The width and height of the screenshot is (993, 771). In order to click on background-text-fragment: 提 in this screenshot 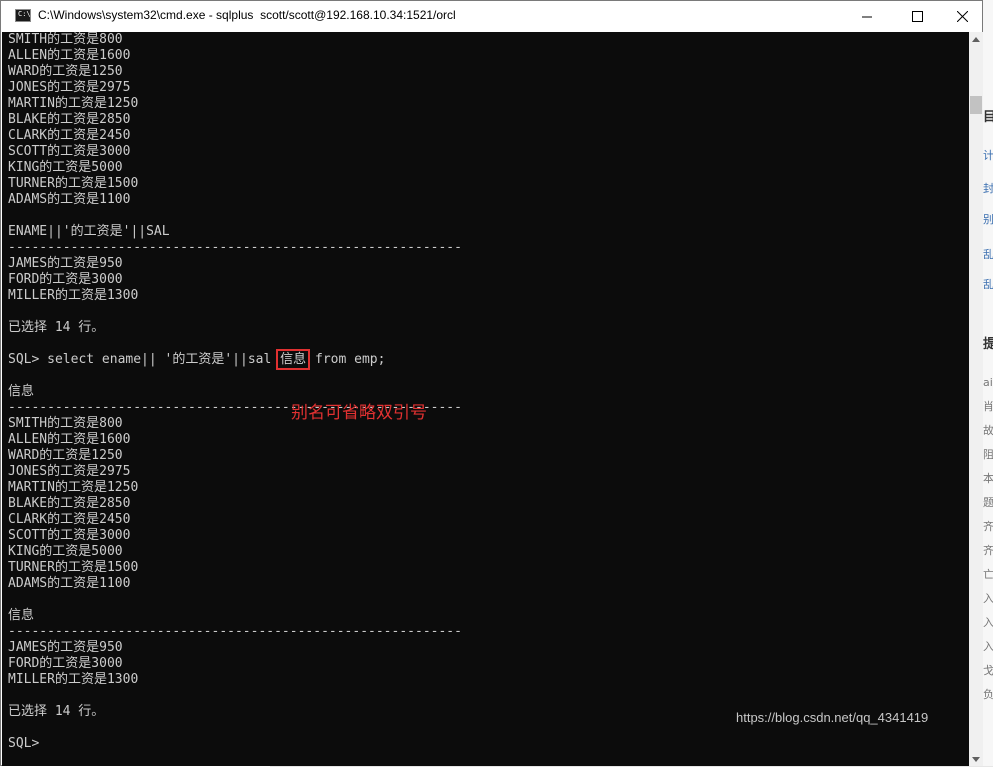, I will do `click(988, 344)`.